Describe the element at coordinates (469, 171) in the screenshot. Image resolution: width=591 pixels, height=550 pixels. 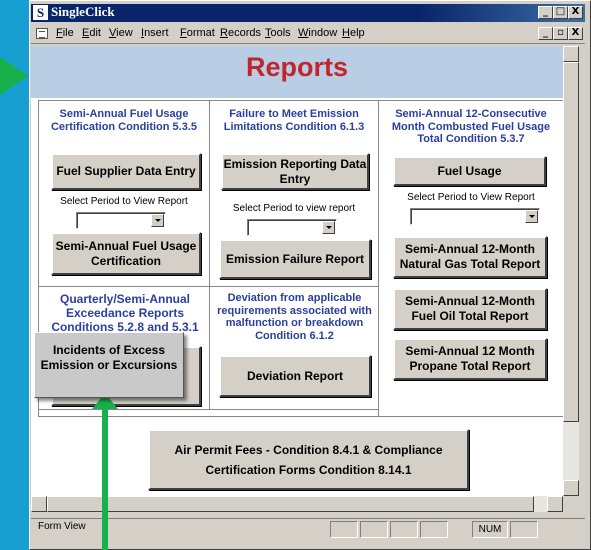
I see `fuel-usage-button: Fuel Usage` at that location.